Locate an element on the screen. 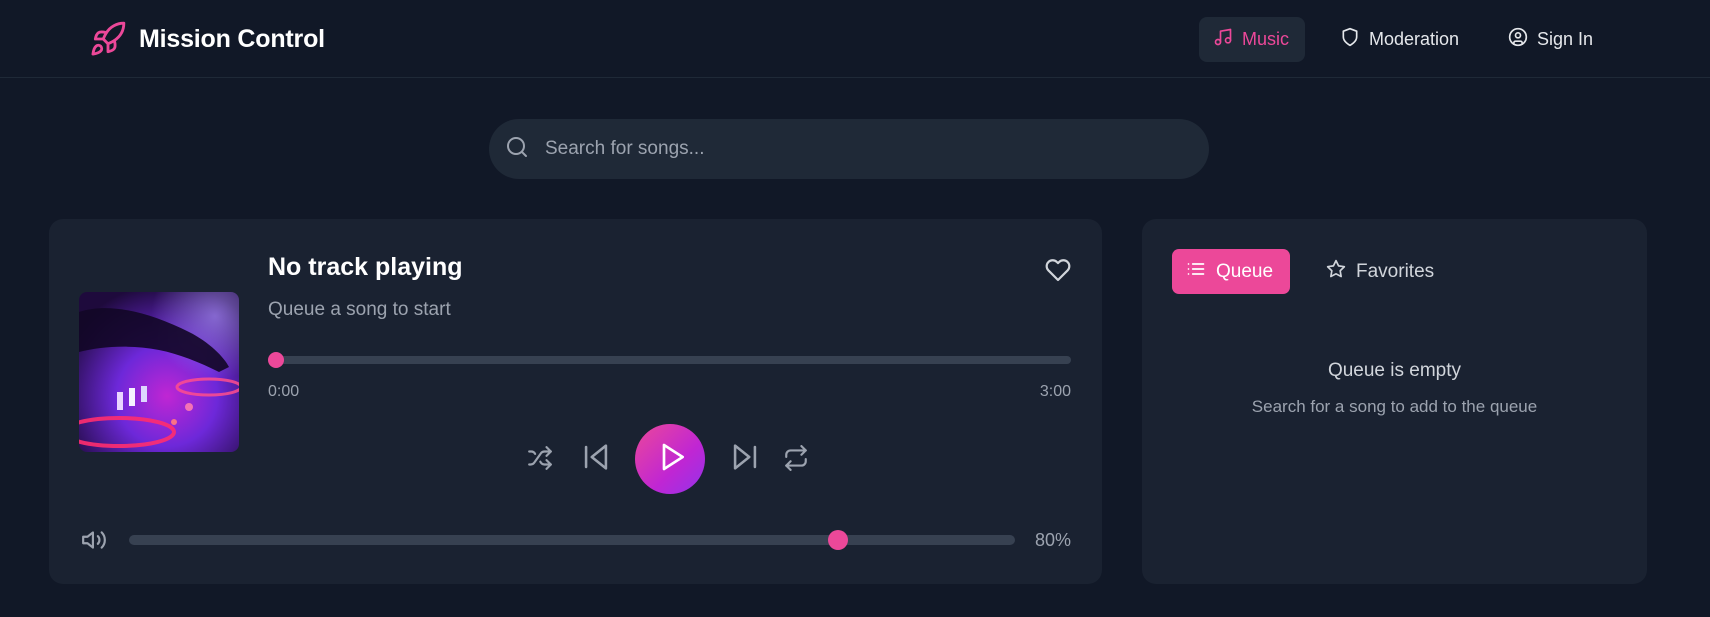 The image size is (1710, 617). tab-favorites: Favorites is located at coordinates (1380, 271).